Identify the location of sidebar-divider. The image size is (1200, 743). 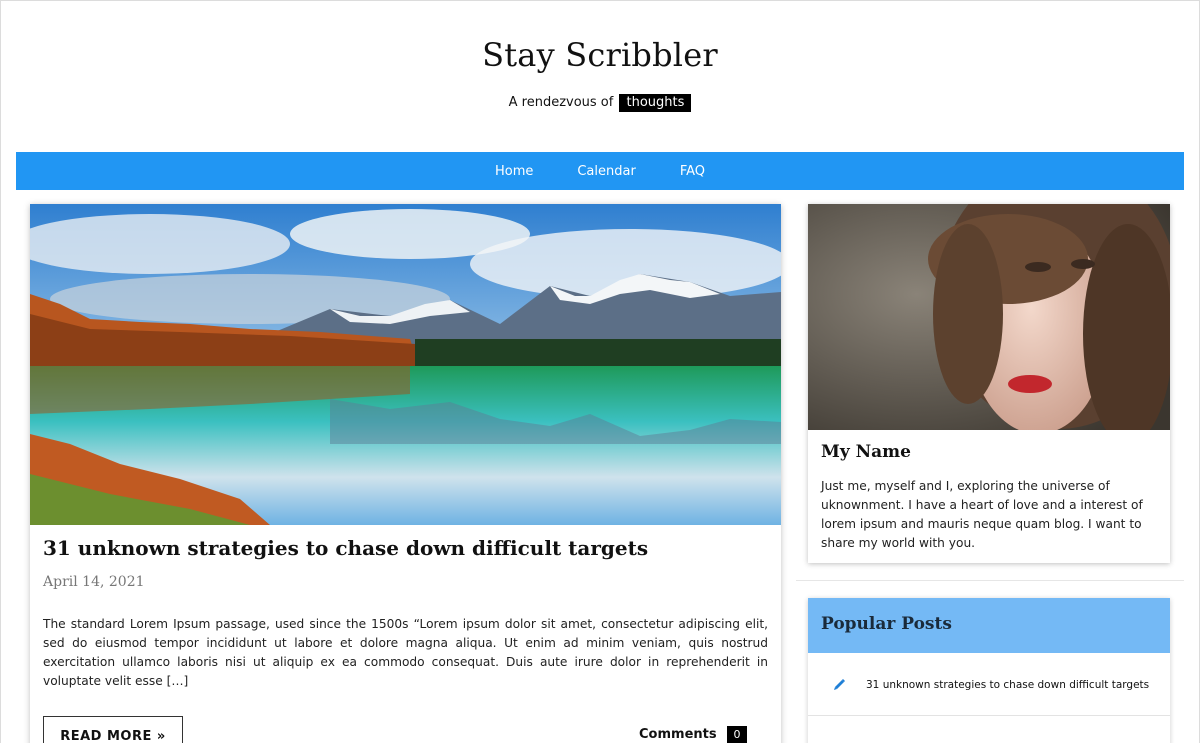
(990, 580).